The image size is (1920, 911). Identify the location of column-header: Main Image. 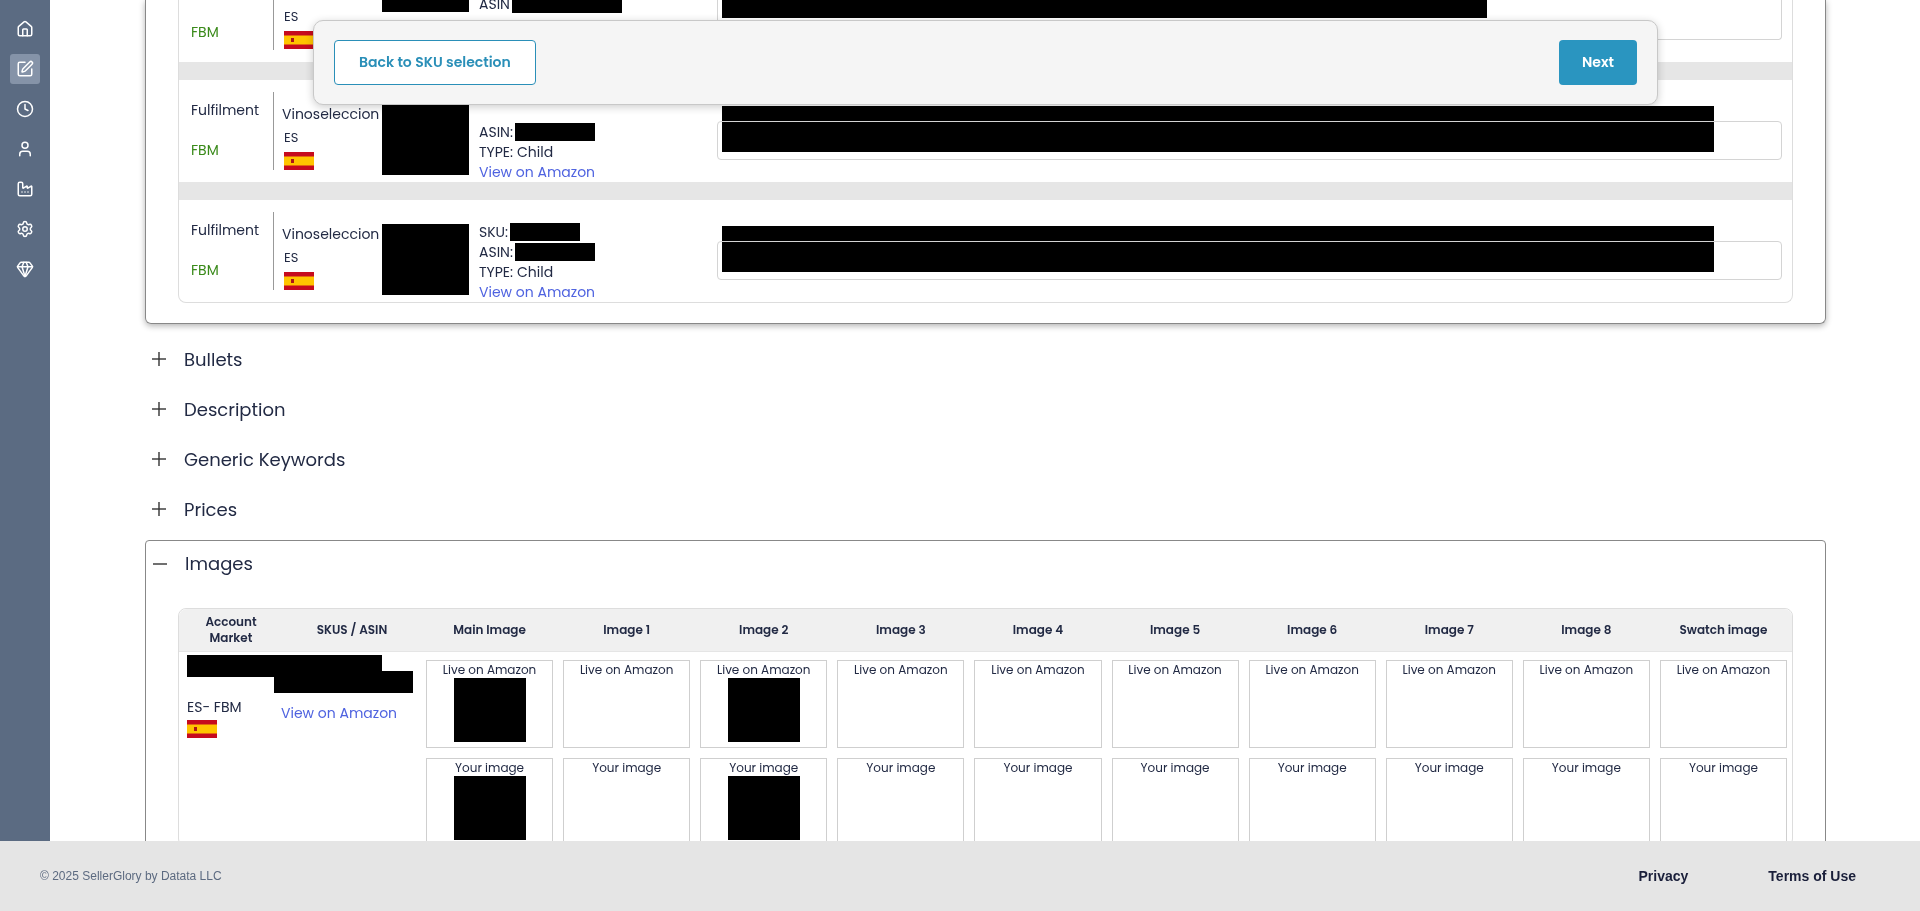
(489, 630).